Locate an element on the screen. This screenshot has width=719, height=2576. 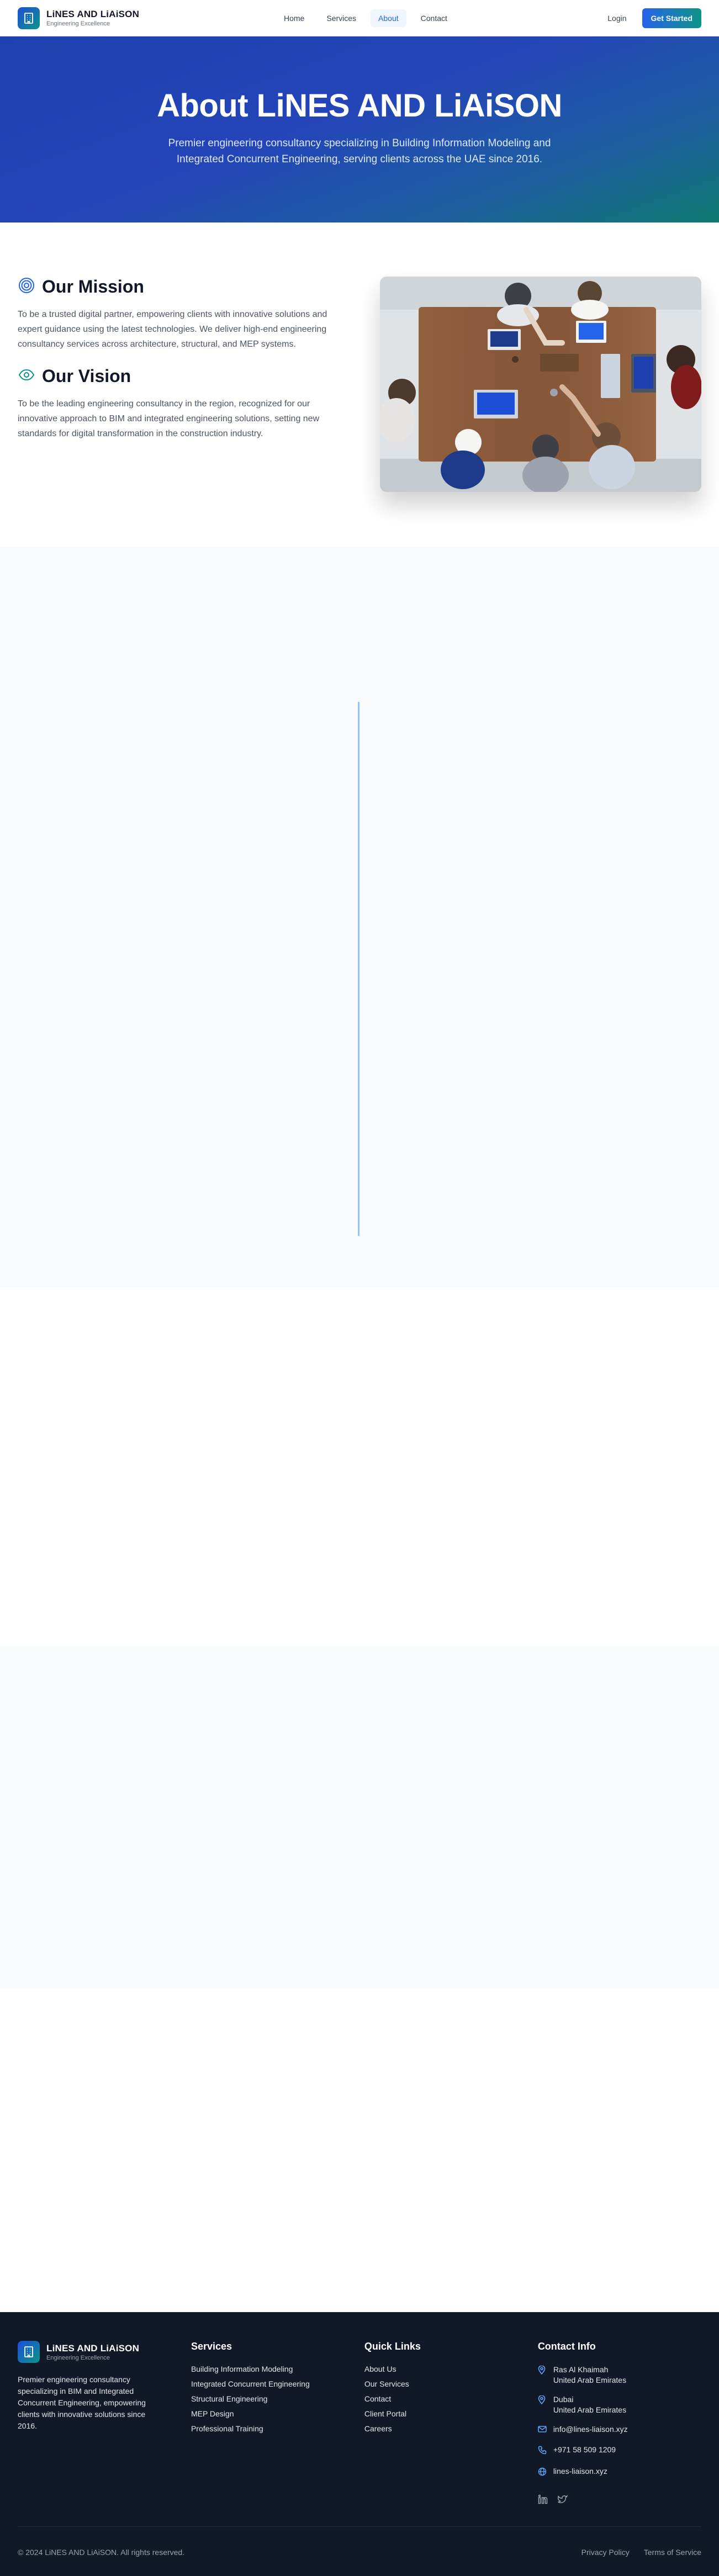
nav-contact-link: Contact is located at coordinates (434, 18).